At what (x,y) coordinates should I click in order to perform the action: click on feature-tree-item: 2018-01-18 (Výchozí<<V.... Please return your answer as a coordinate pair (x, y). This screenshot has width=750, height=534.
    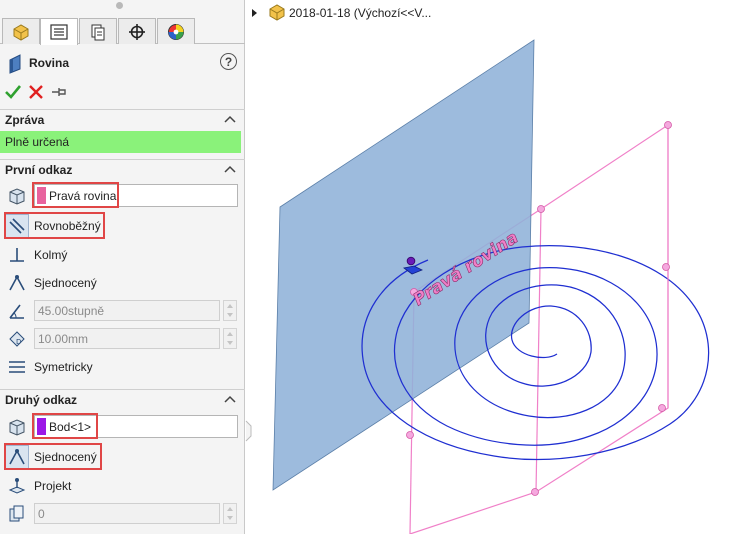
    Looking at the image, I should click on (402, 13).